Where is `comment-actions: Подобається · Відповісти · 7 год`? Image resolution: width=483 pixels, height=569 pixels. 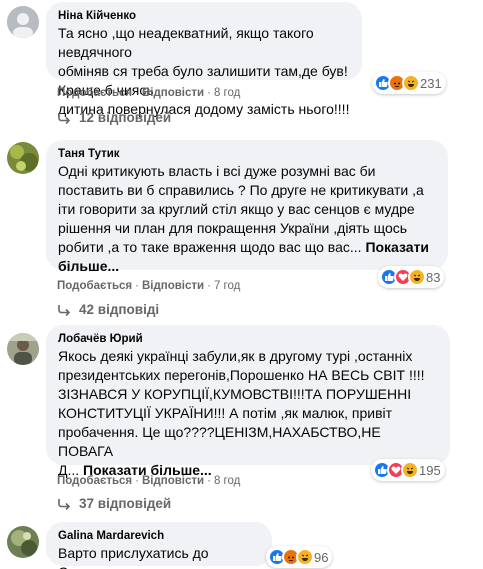
comment-actions: Подобається · Відповісти · 7 год is located at coordinates (149, 286).